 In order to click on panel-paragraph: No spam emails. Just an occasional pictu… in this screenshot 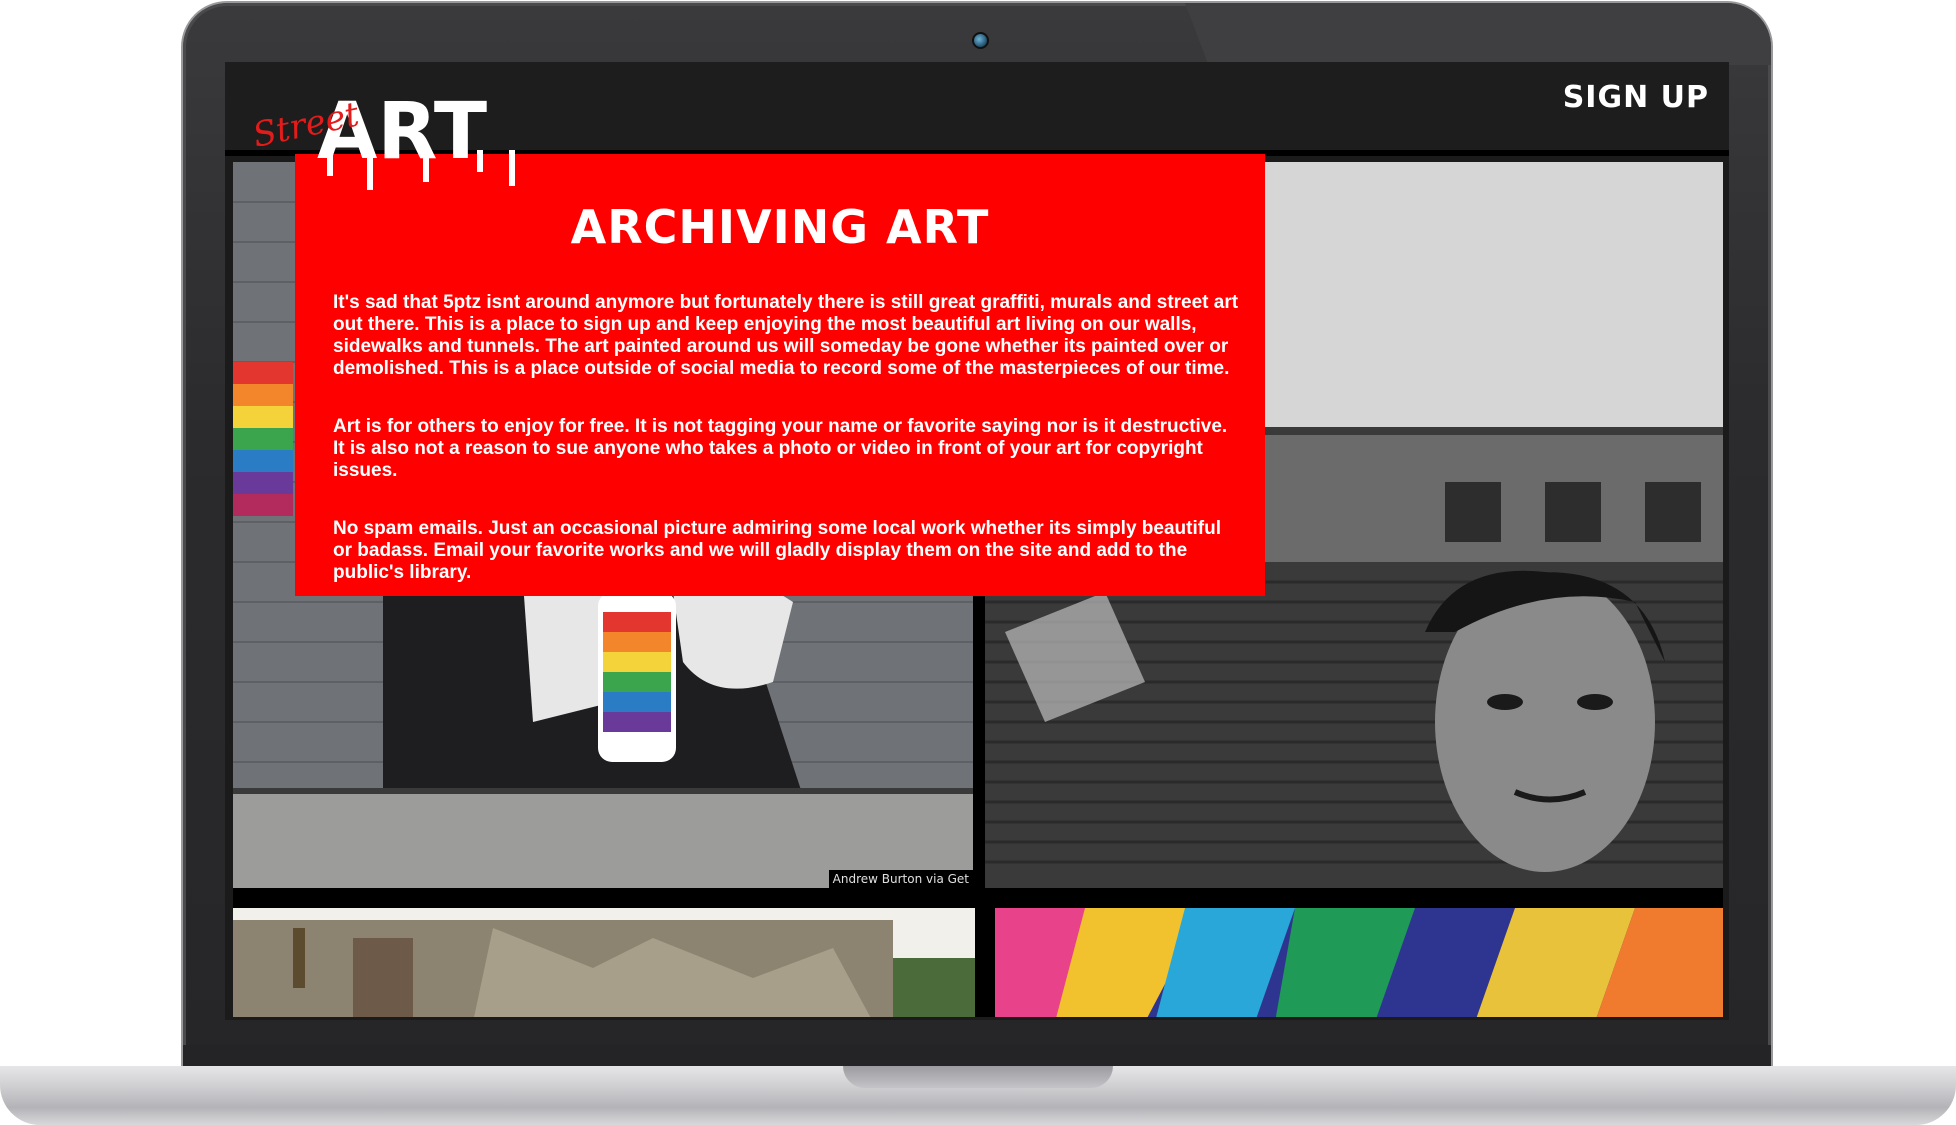, I will do `click(777, 550)`.